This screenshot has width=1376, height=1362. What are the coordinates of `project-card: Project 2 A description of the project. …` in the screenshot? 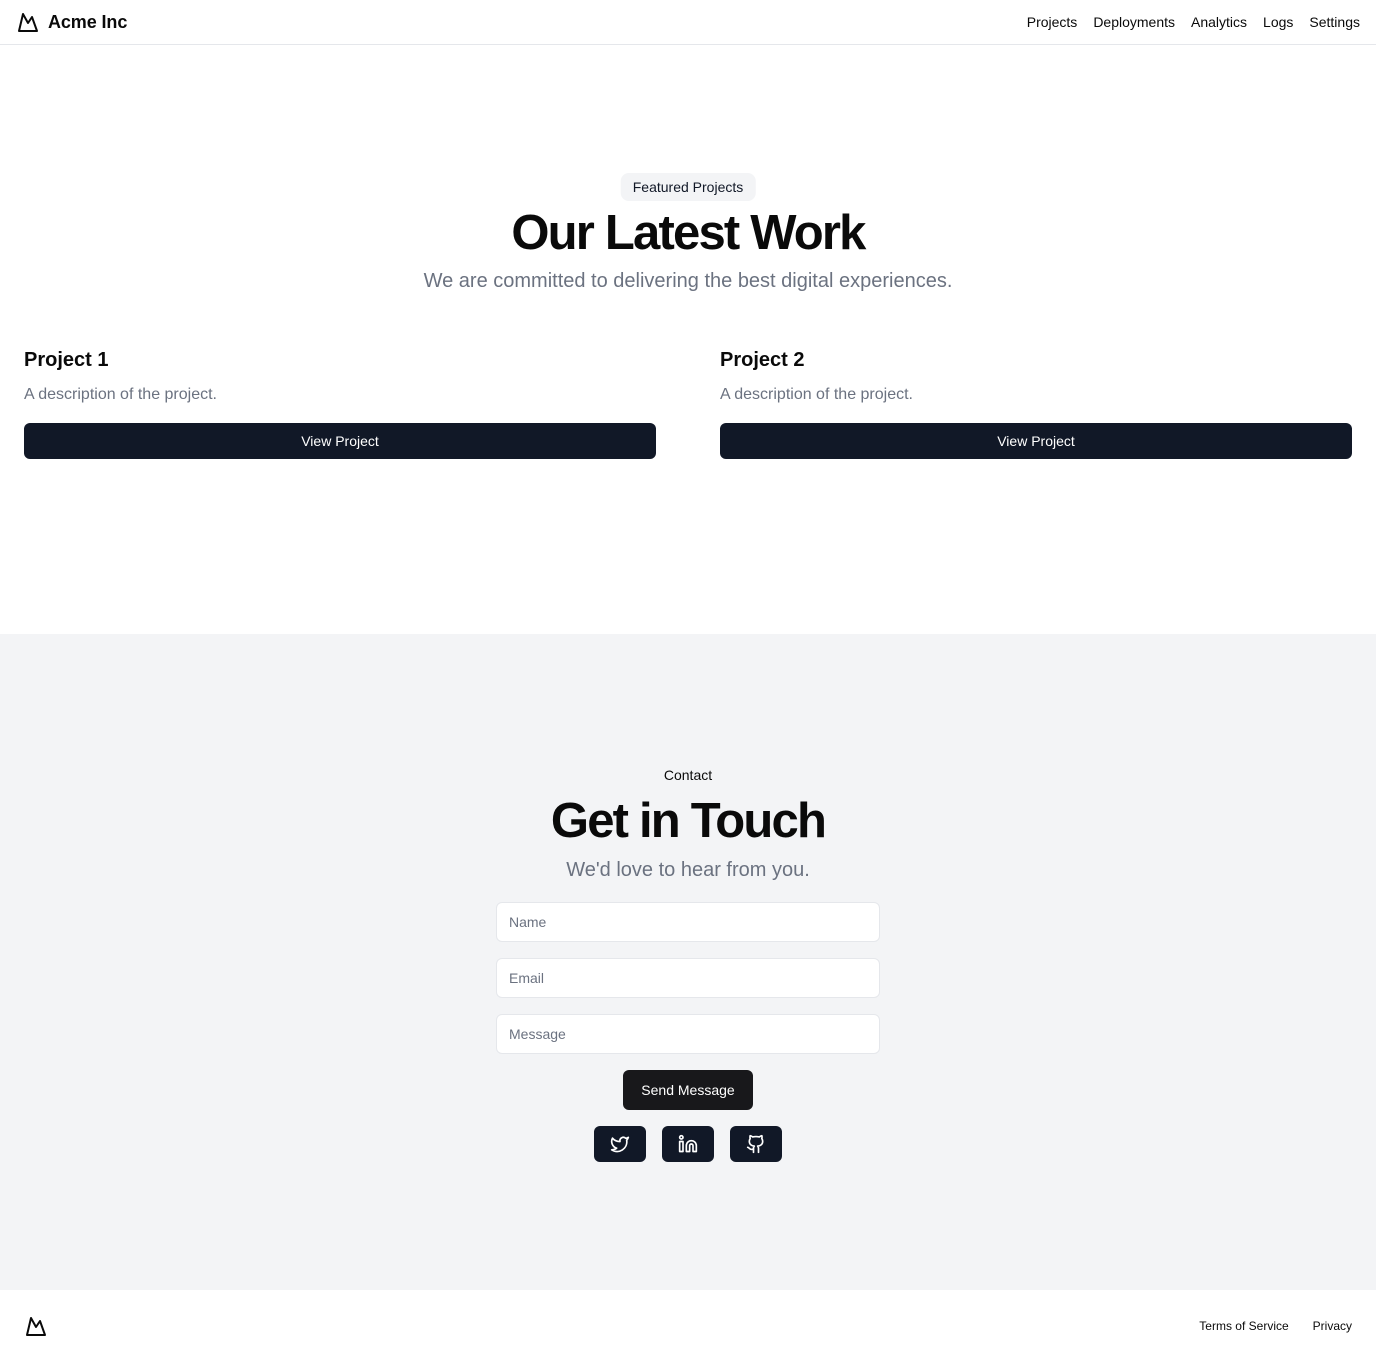 It's located at (1036, 403).